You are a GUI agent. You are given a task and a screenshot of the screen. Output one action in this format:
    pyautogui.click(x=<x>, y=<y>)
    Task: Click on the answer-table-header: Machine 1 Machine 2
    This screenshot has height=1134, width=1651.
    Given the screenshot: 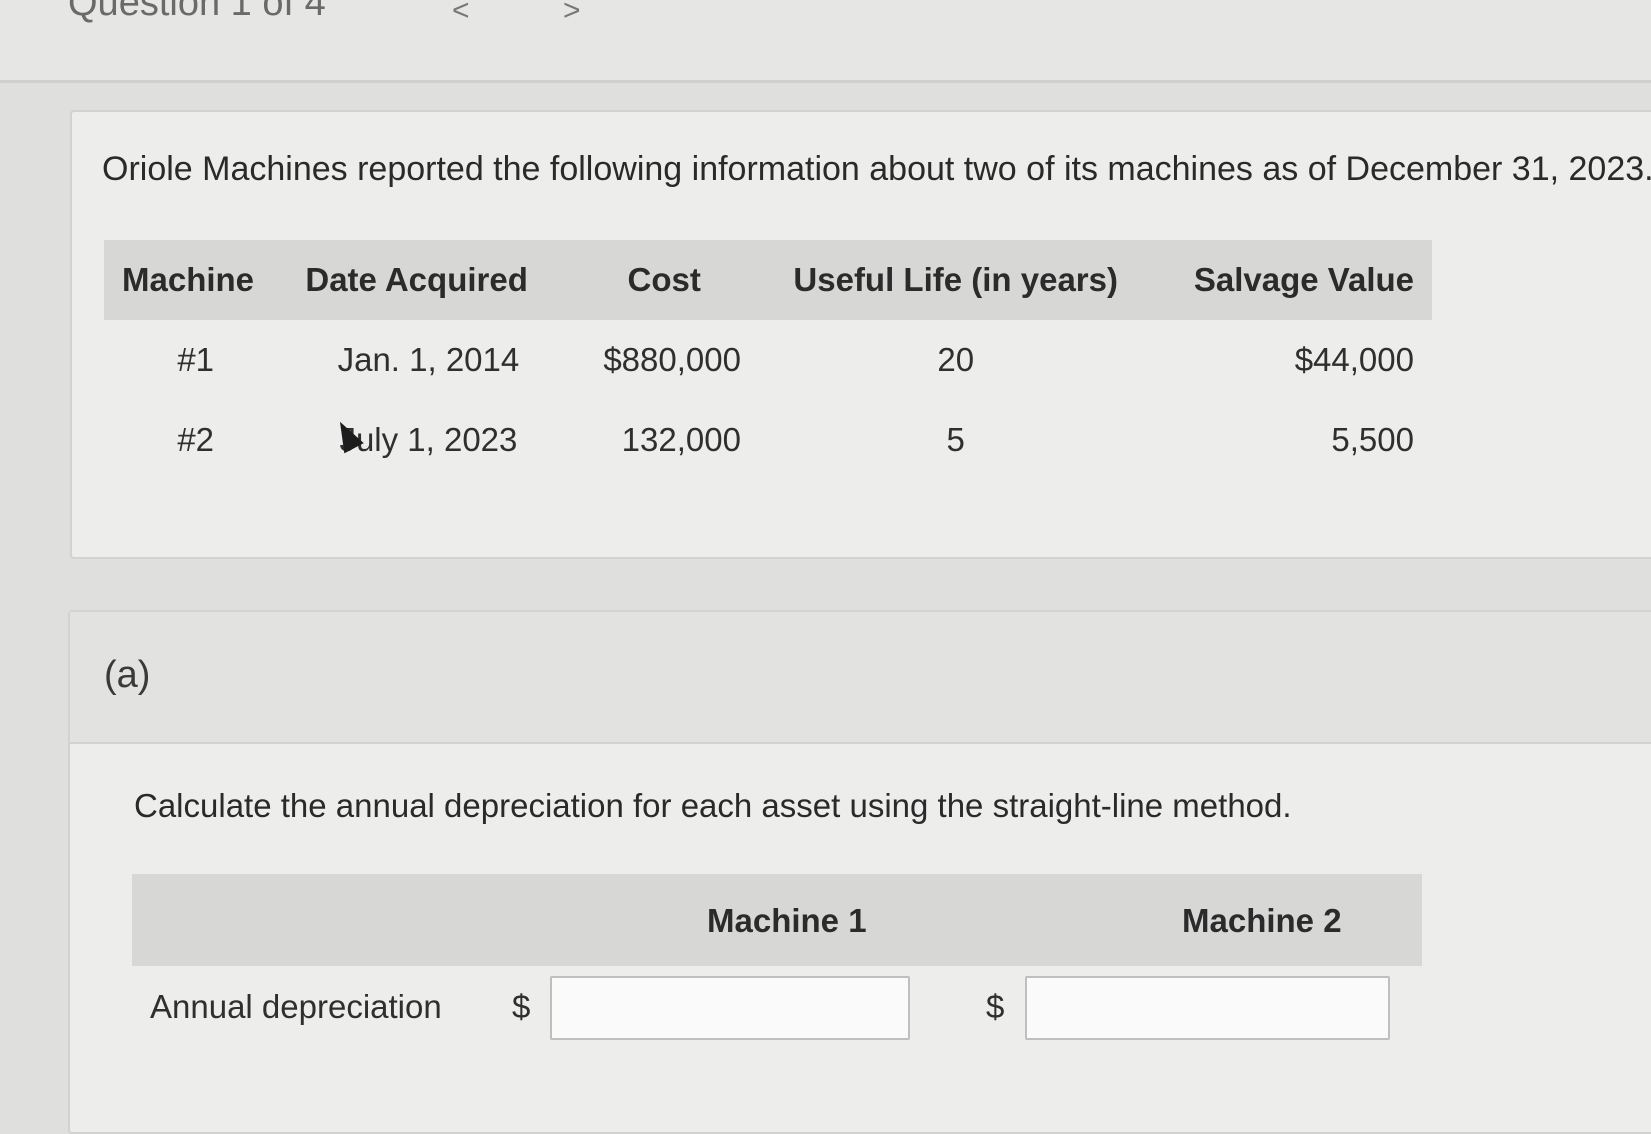 What is the action you would take?
    pyautogui.click(x=777, y=920)
    